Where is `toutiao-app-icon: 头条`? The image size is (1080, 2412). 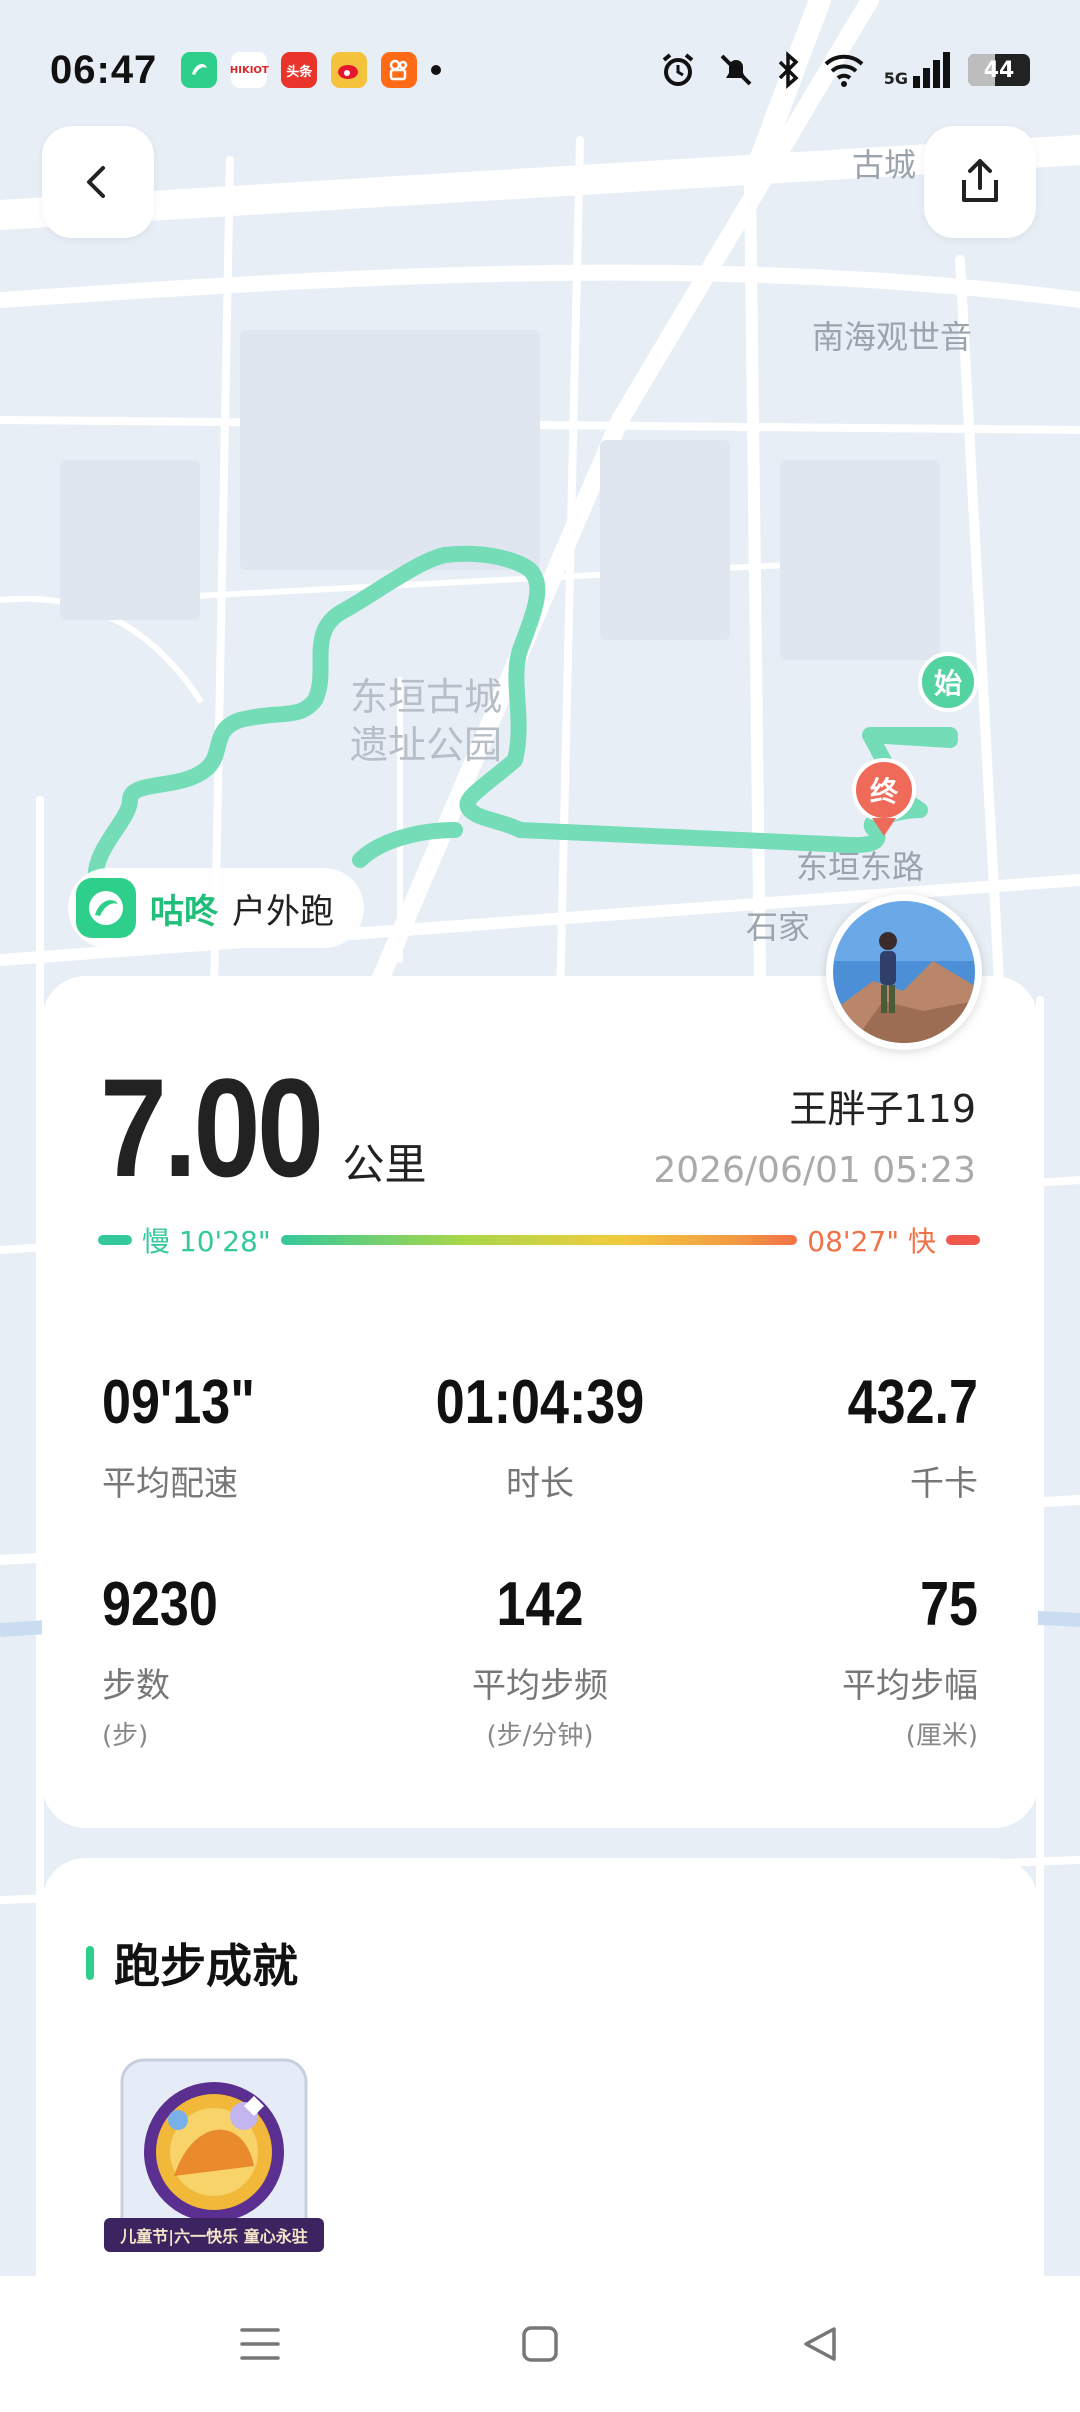 toutiao-app-icon: 头条 is located at coordinates (299, 70).